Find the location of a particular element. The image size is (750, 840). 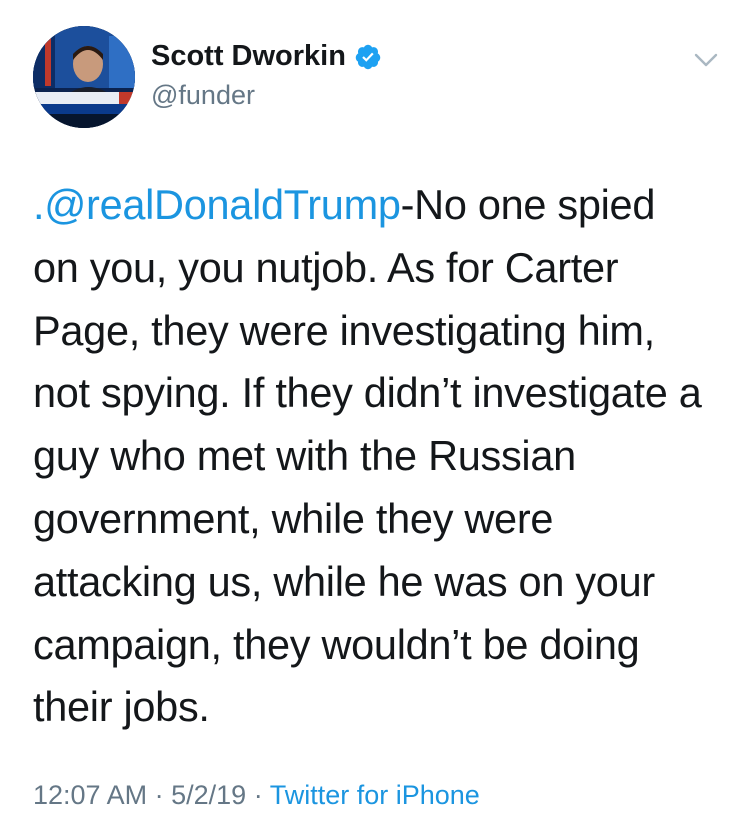

tweet-text-line: campaign, they wouldn’t be doing is located at coordinates (336, 644).